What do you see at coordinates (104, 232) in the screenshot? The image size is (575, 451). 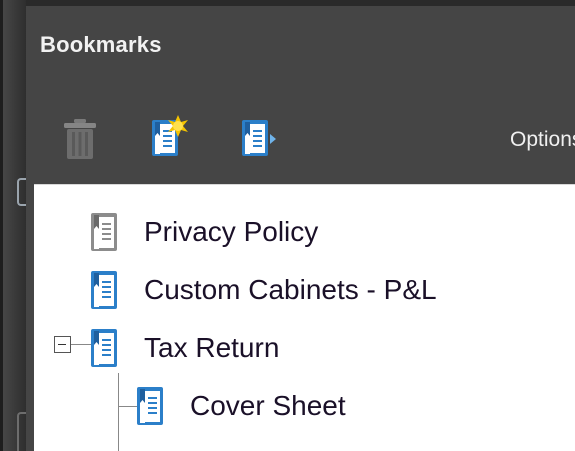 I see `bookmark-gray-icon` at bounding box center [104, 232].